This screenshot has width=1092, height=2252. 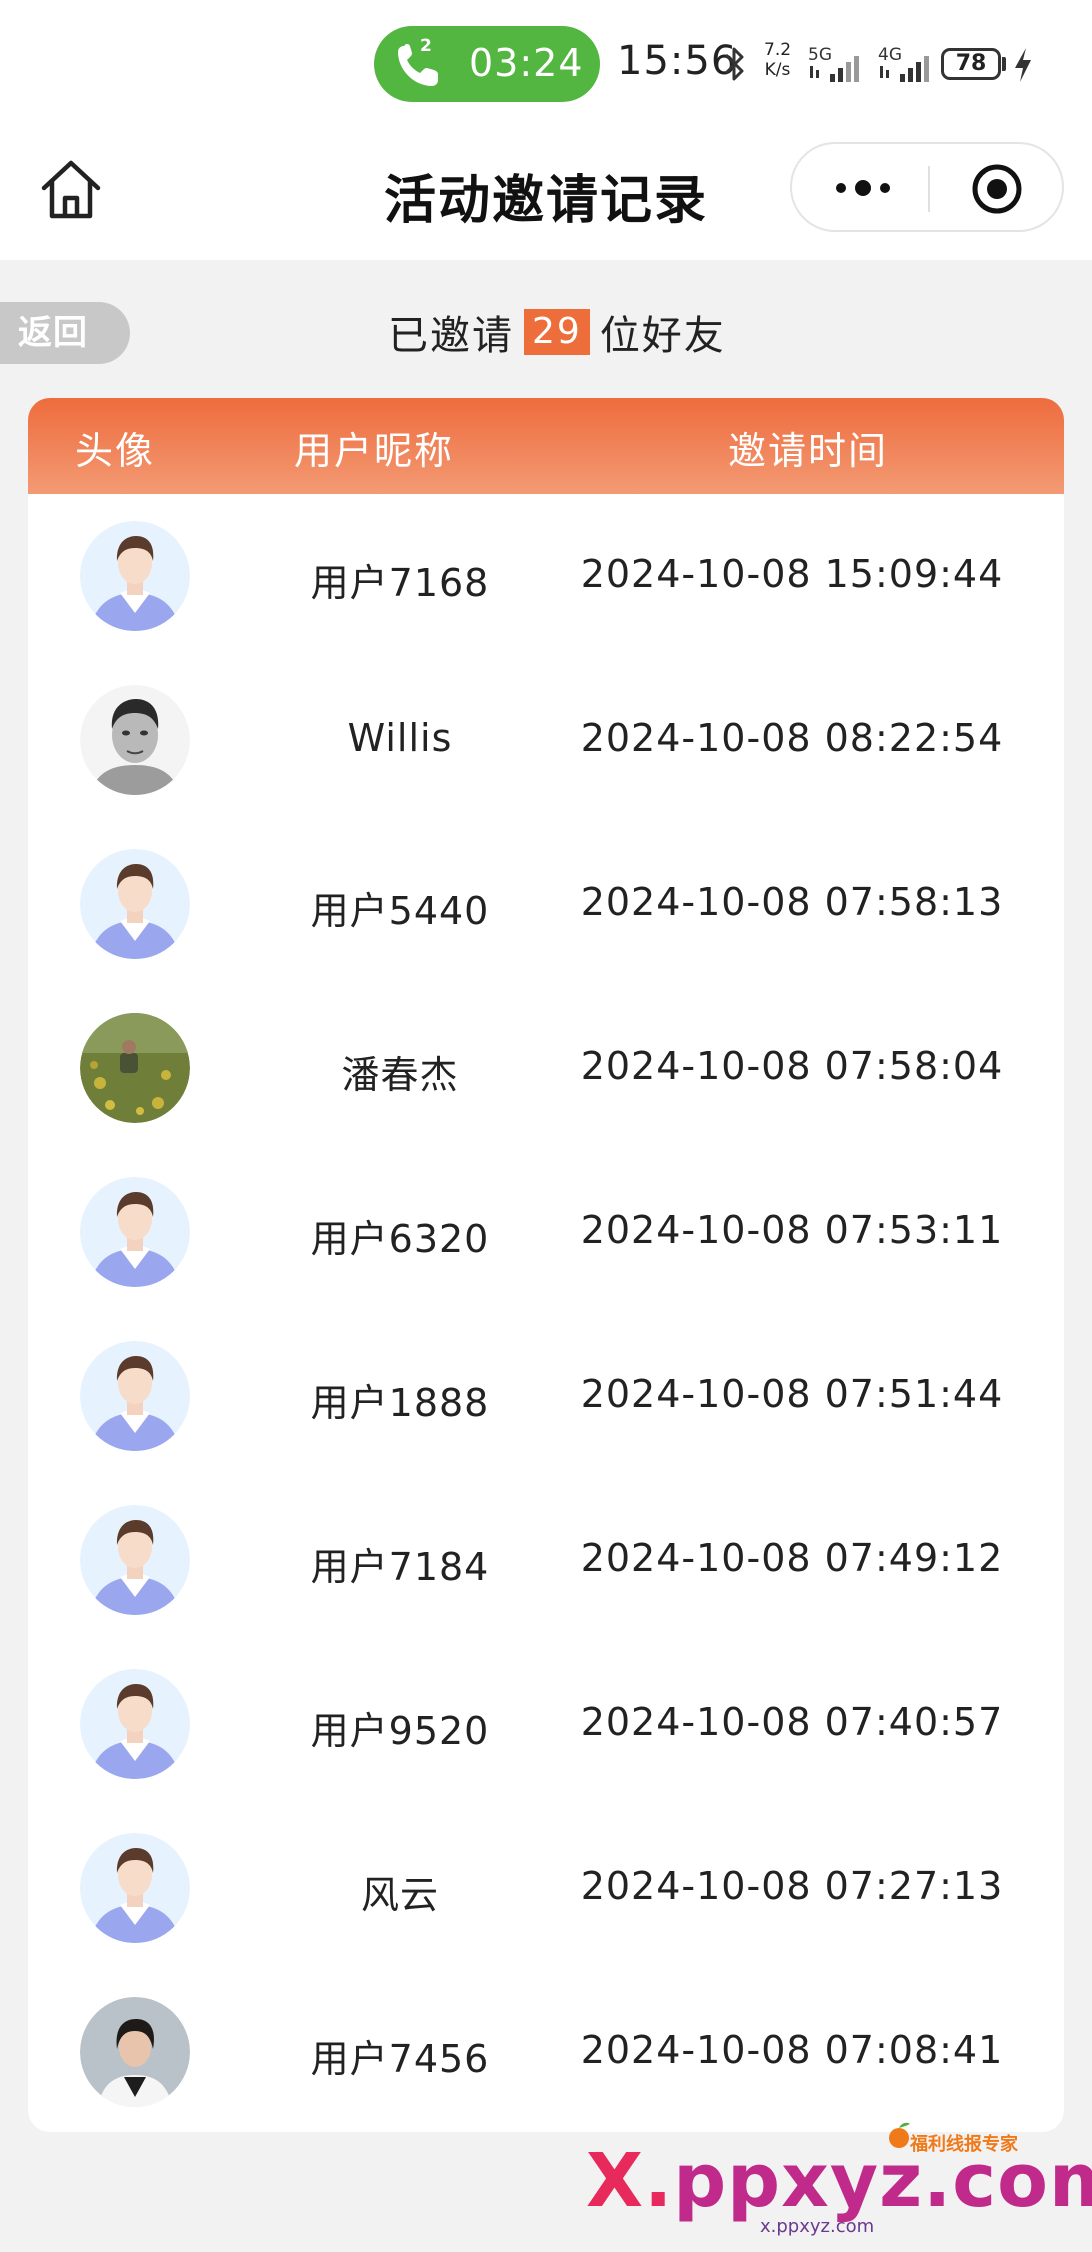 I want to click on table-row: 用户9520 2024-10-08 07:40:57, so click(x=546, y=1724).